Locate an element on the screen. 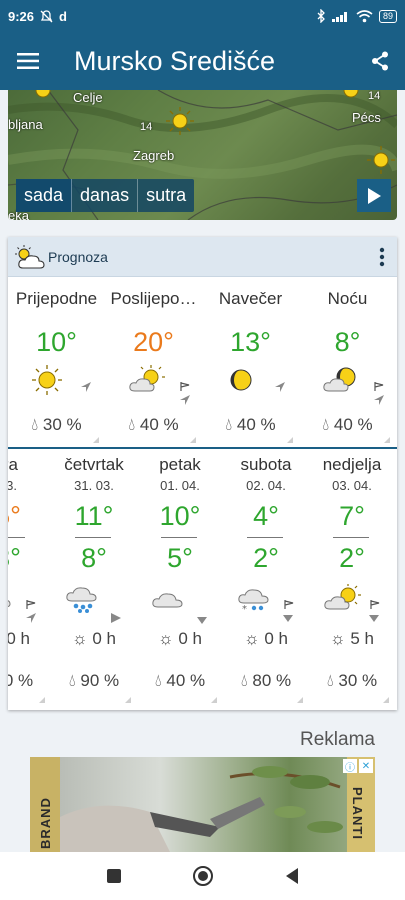  day-part-column: Poslijepo… 20° 💧︎ 40 % is located at coordinates (153, 362).